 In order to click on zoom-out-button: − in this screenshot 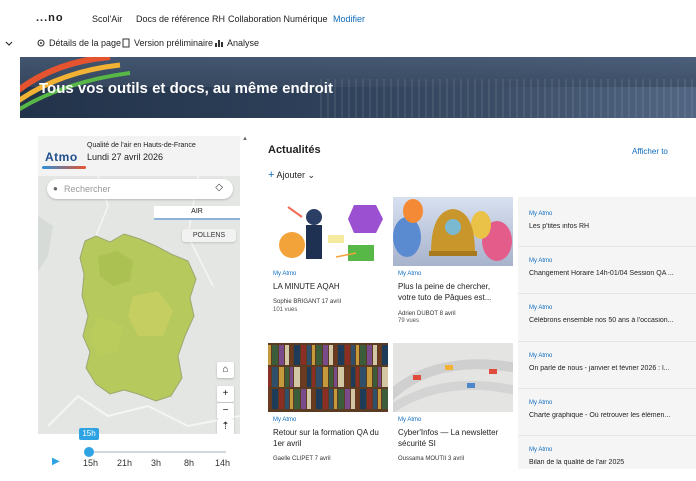, I will do `click(225, 411)`.